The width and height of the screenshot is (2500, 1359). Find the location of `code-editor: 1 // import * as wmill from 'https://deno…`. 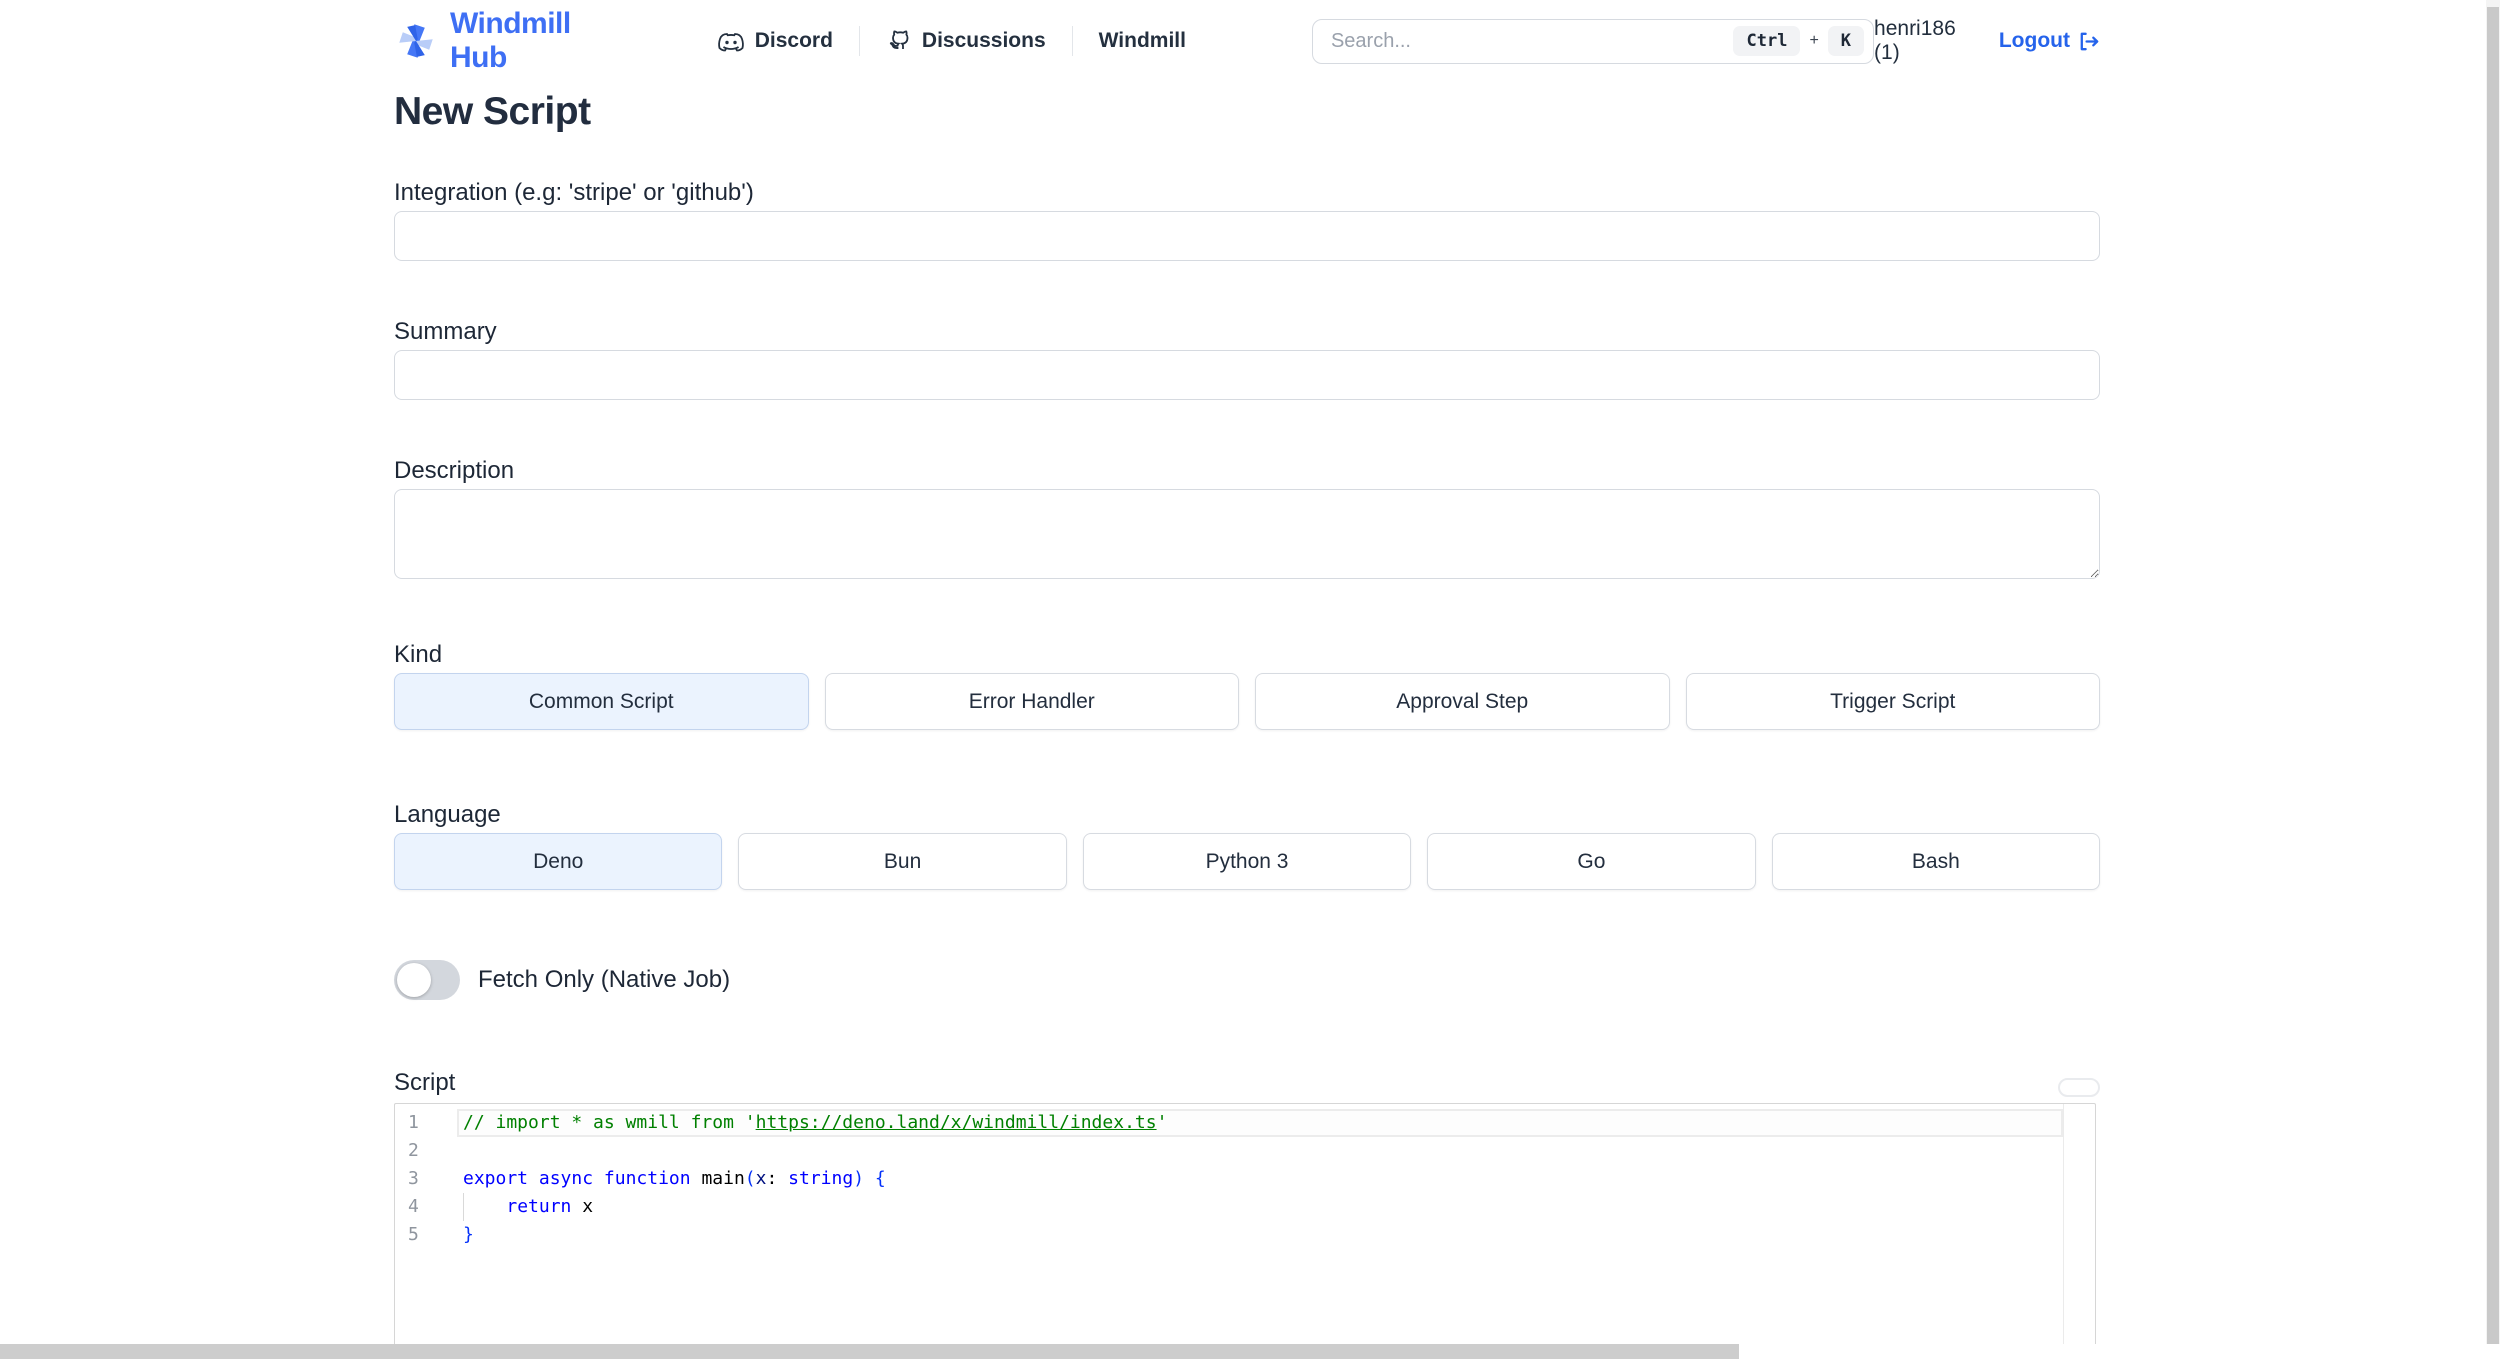

code-editor: 1 // import * as wmill from 'https://deno… is located at coordinates (1245, 1231).